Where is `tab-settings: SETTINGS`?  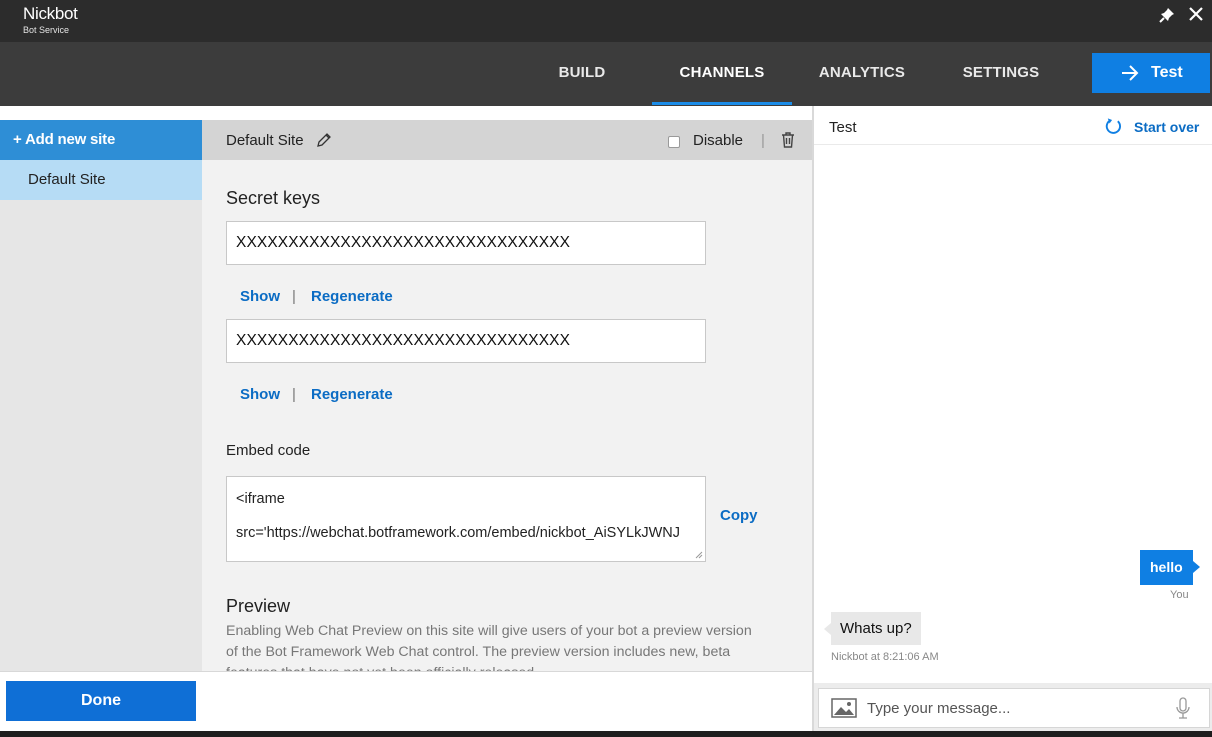 tab-settings: SETTINGS is located at coordinates (1001, 74).